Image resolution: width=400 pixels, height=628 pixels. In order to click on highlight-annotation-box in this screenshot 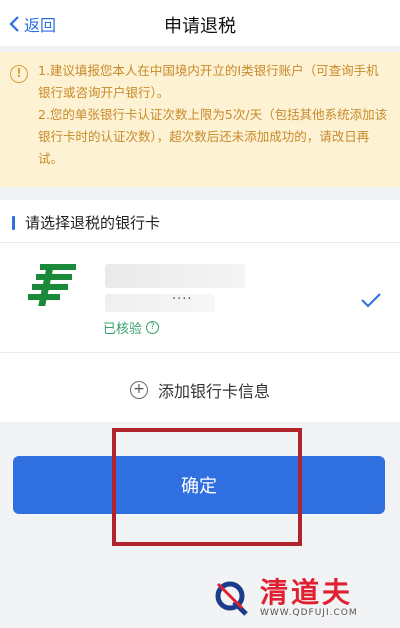, I will do `click(207, 487)`.